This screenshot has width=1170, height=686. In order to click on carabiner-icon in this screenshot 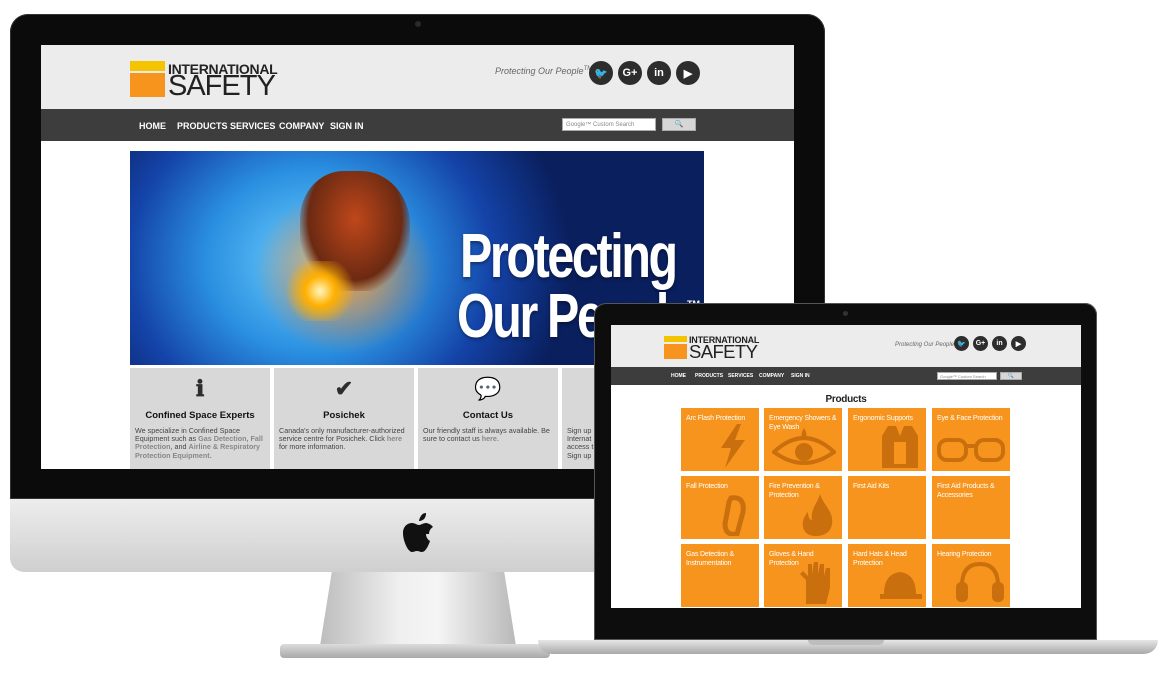, I will do `click(734, 515)`.